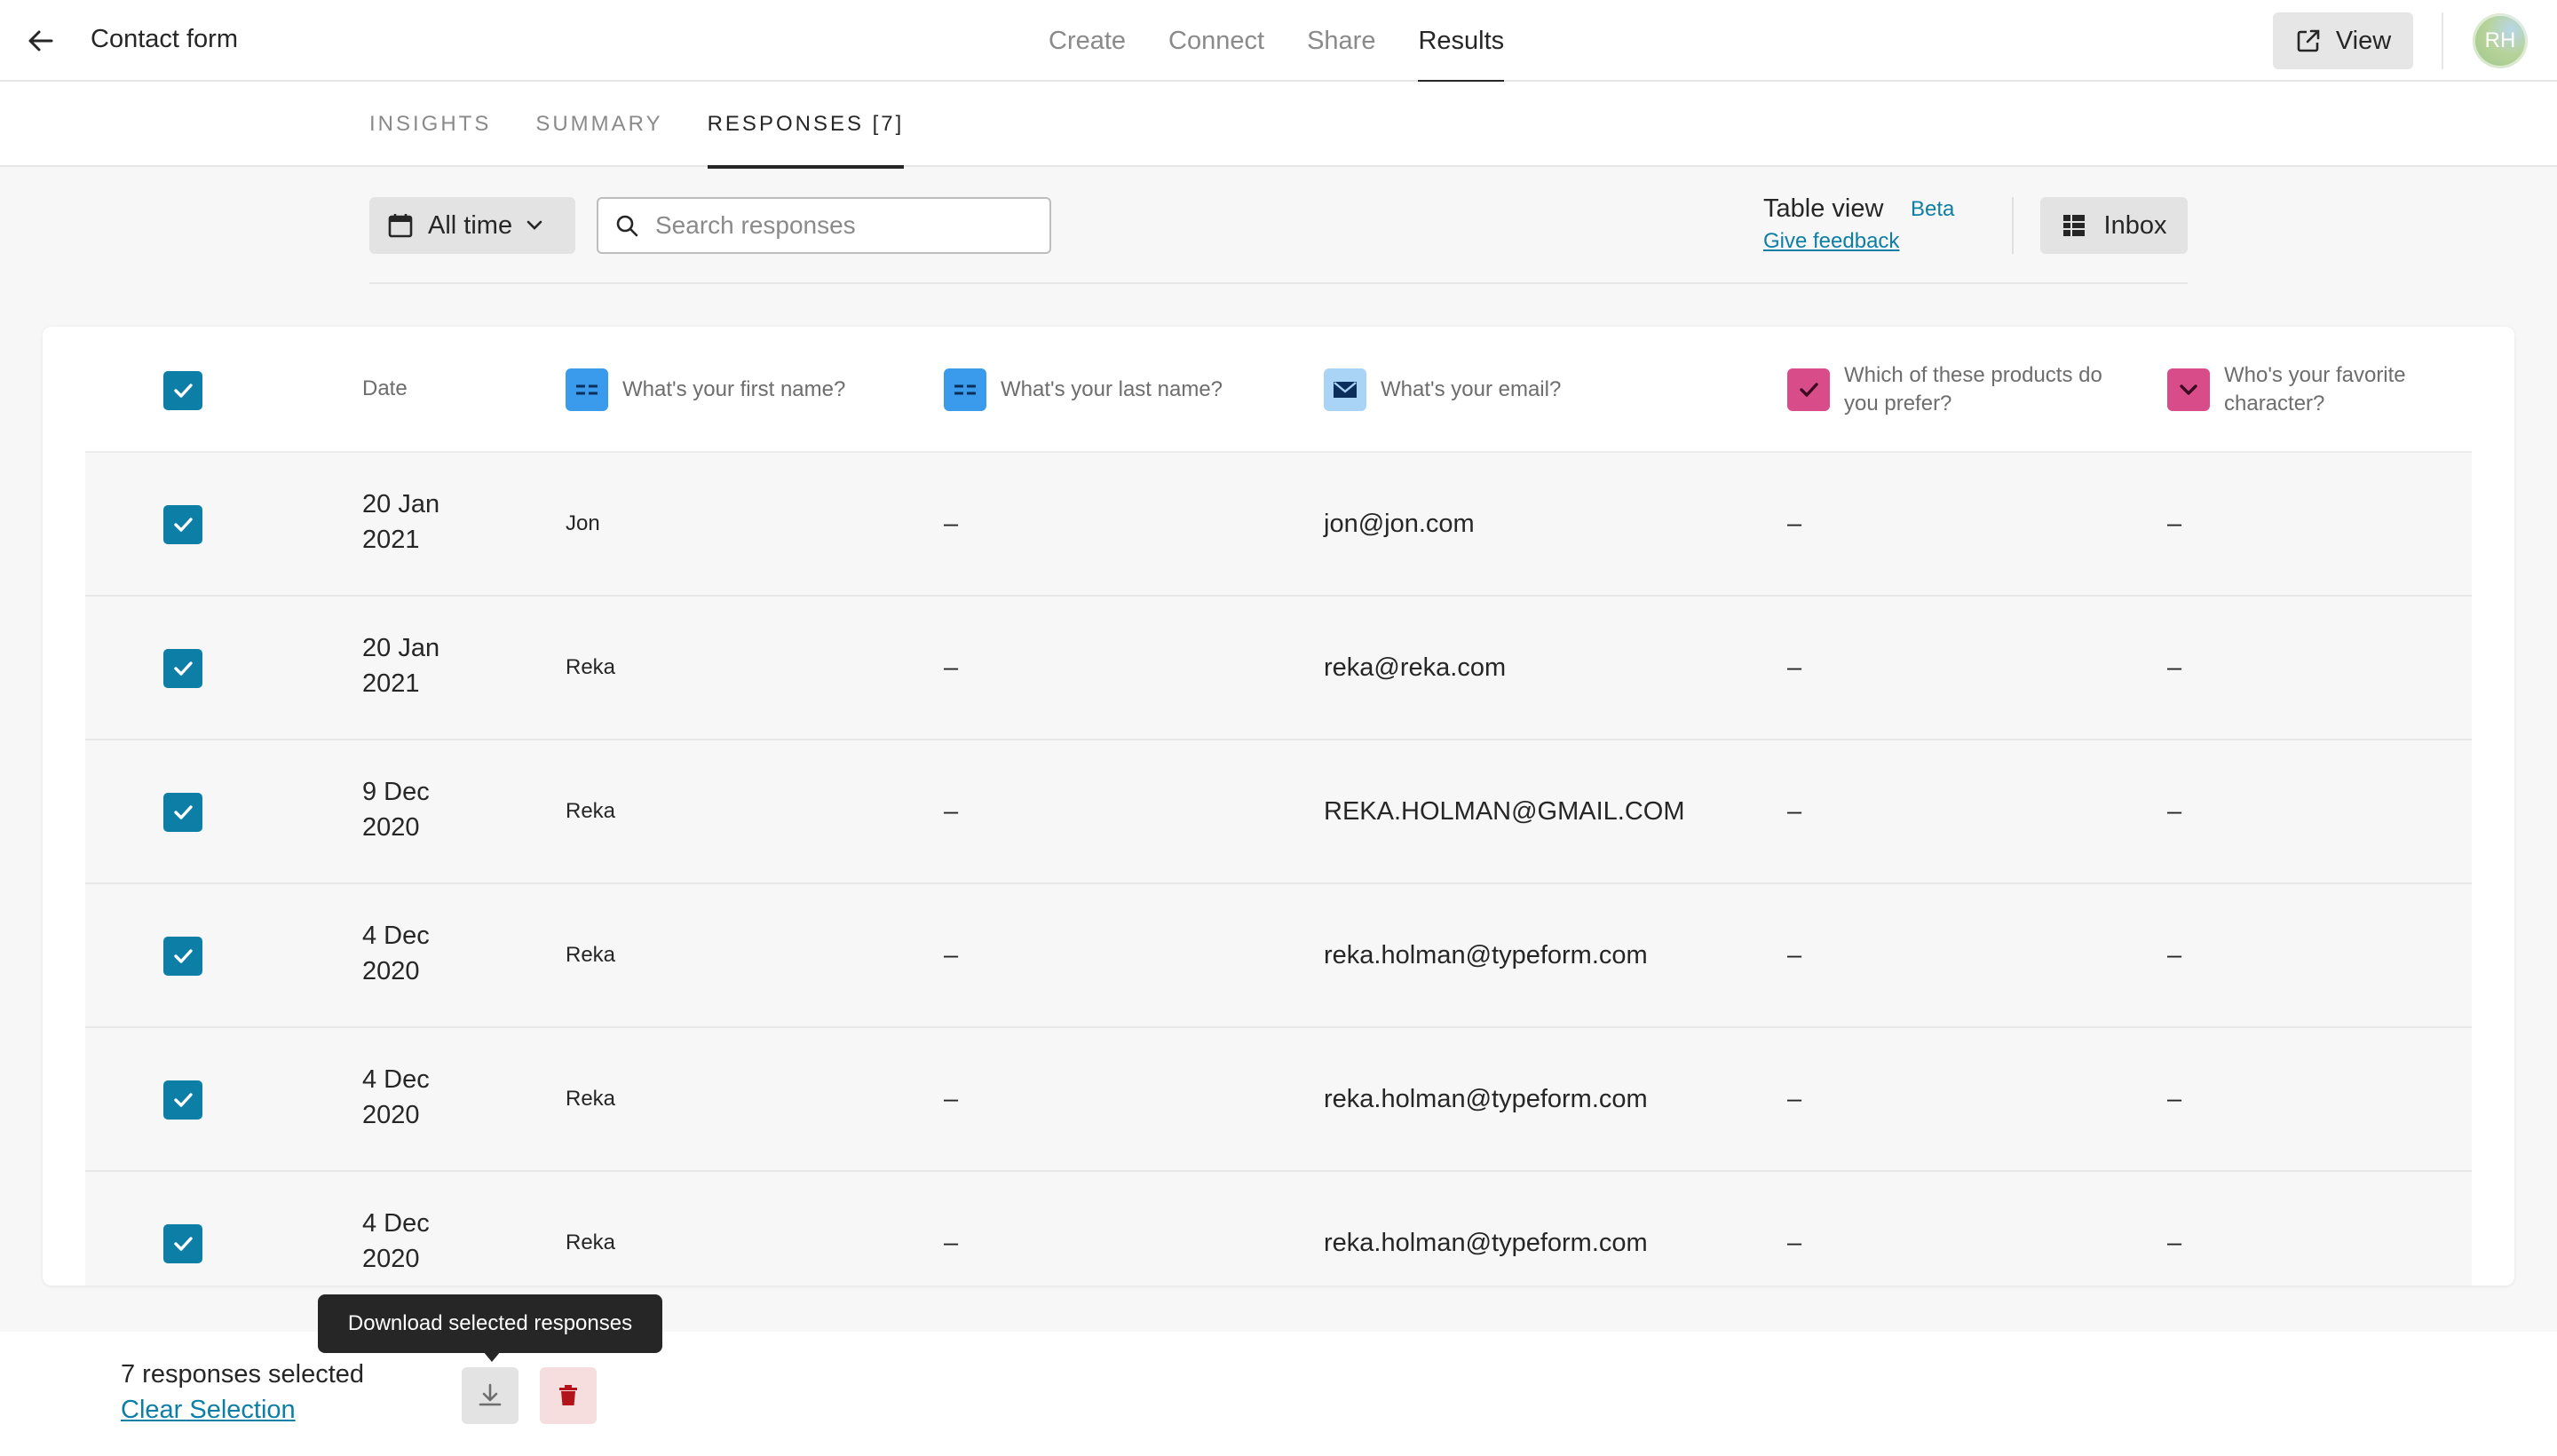 The width and height of the screenshot is (2557, 1456). I want to click on search-icon, so click(627, 226).